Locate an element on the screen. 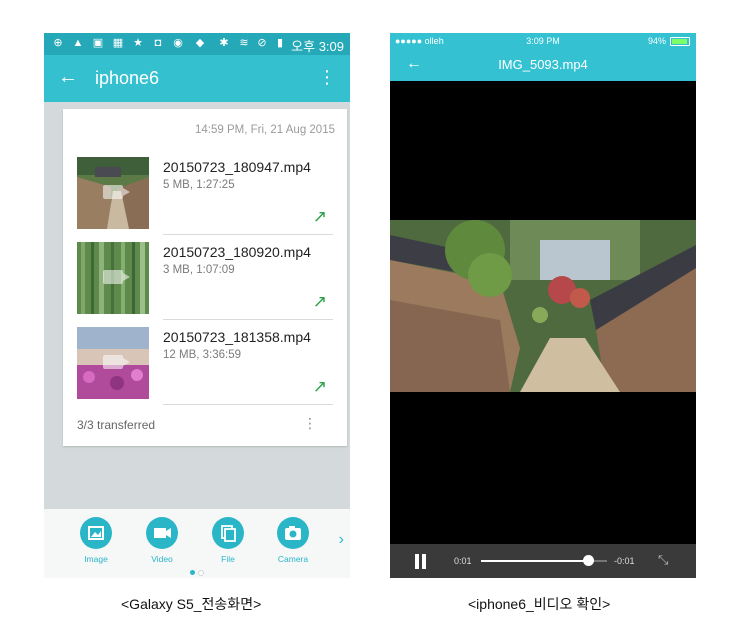 The height and width of the screenshot is (631, 740). expand-icon: ⤡ is located at coordinates (663, 560).